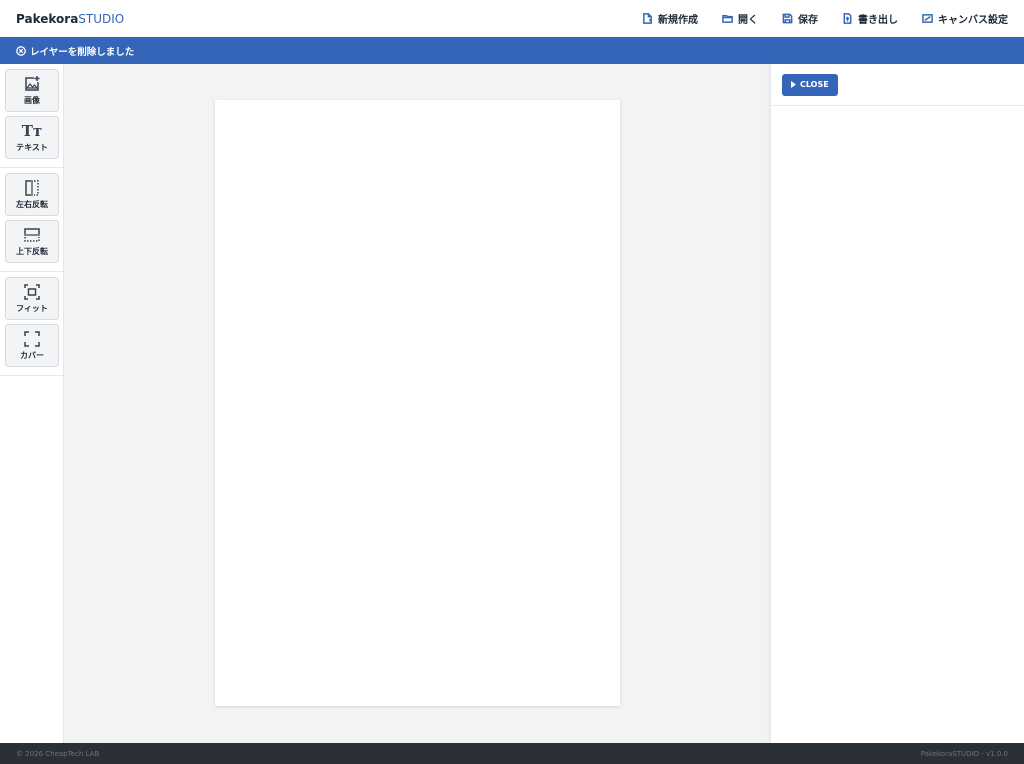 This screenshot has width=1024, height=764. Describe the element at coordinates (82, 52) in the screenshot. I see `notification-text: レイヤーを削除しました` at that location.